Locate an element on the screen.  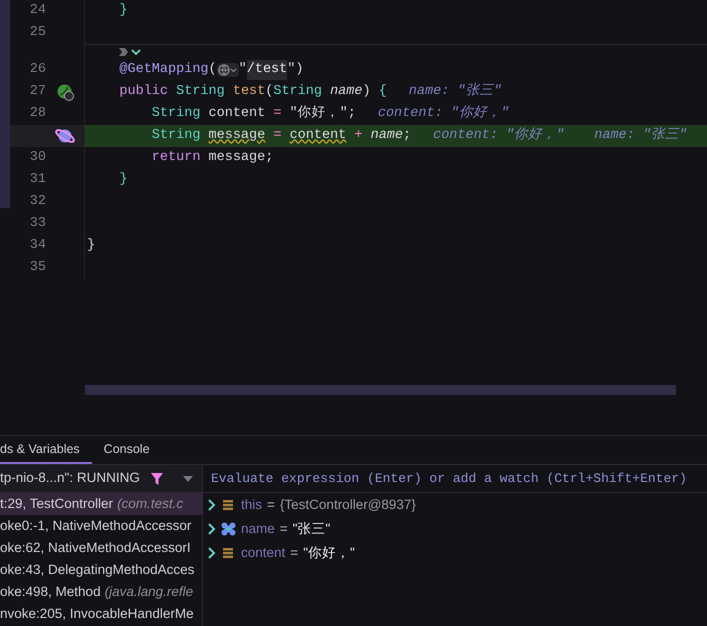
thread-name: tp-nio-8...n": RUNNING is located at coordinates (70, 478).